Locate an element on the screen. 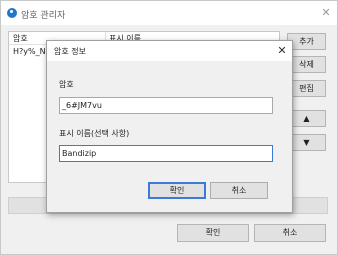 This screenshot has width=338, height=255. window-titlebar: 암호 관리자 ✕ is located at coordinates (169, 13).